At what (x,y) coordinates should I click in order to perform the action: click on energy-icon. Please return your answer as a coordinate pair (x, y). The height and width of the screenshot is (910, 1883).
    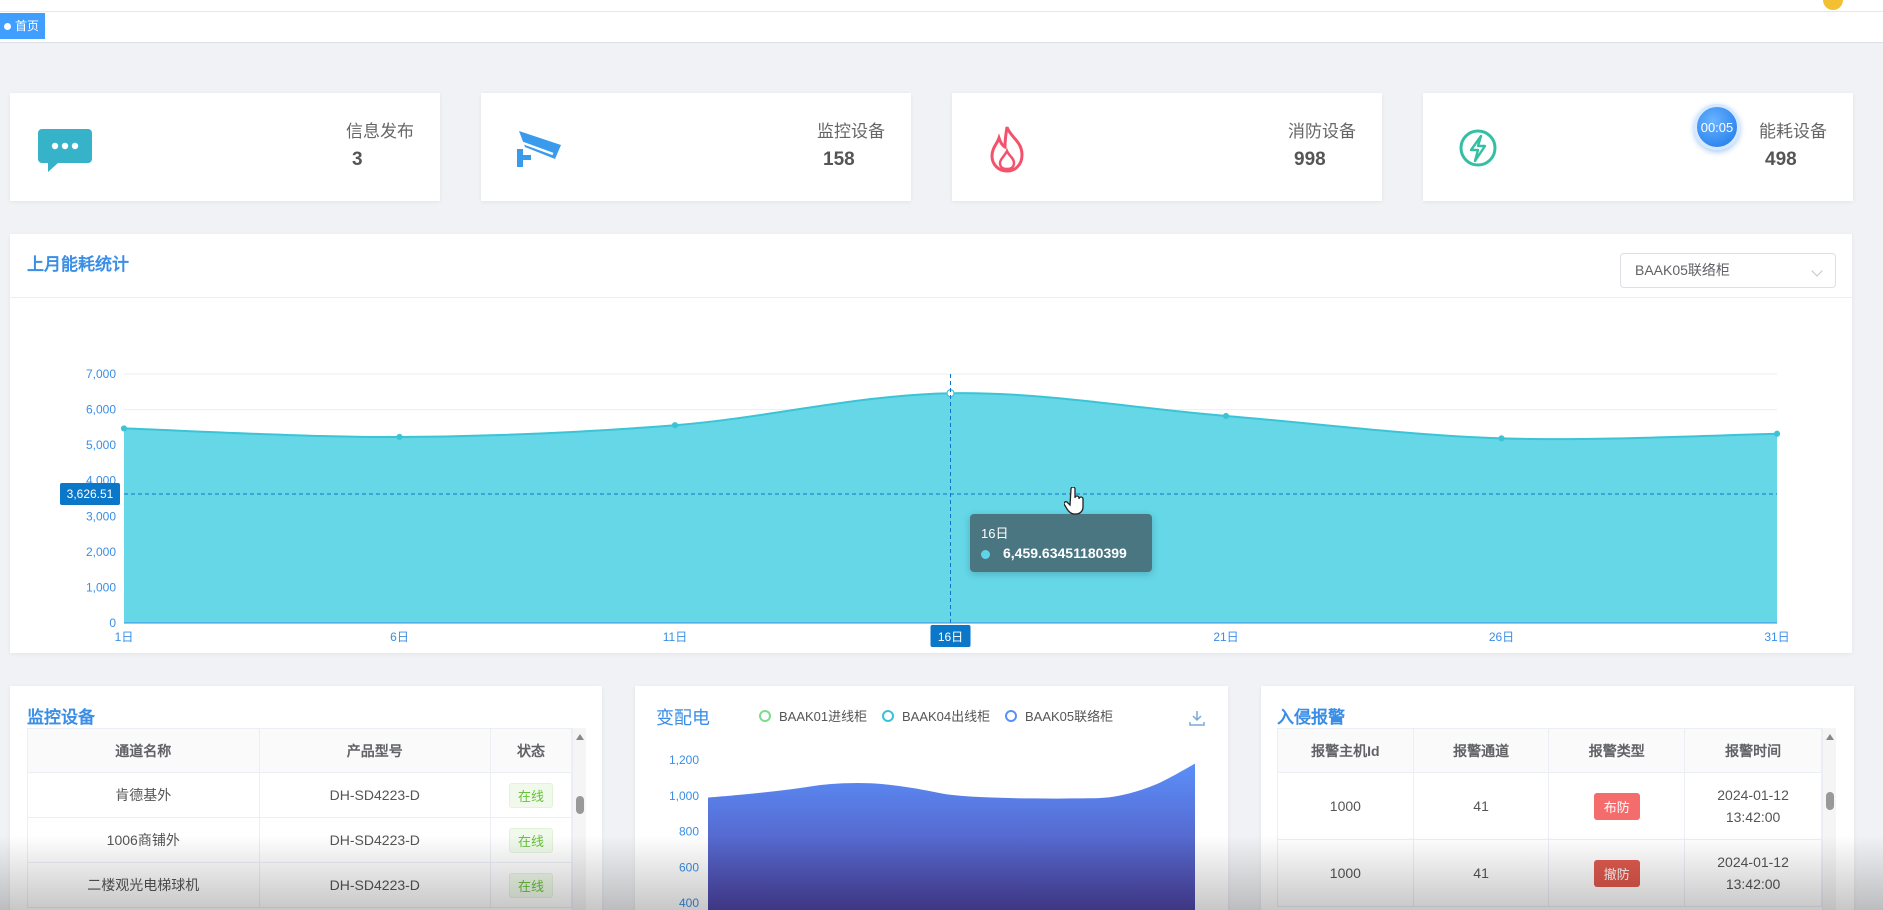
    Looking at the image, I should click on (1478, 148).